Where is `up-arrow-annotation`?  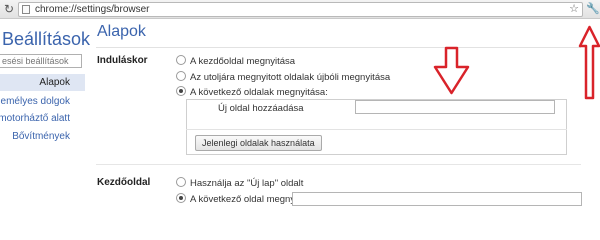
up-arrow-annotation is located at coordinates (589, 62).